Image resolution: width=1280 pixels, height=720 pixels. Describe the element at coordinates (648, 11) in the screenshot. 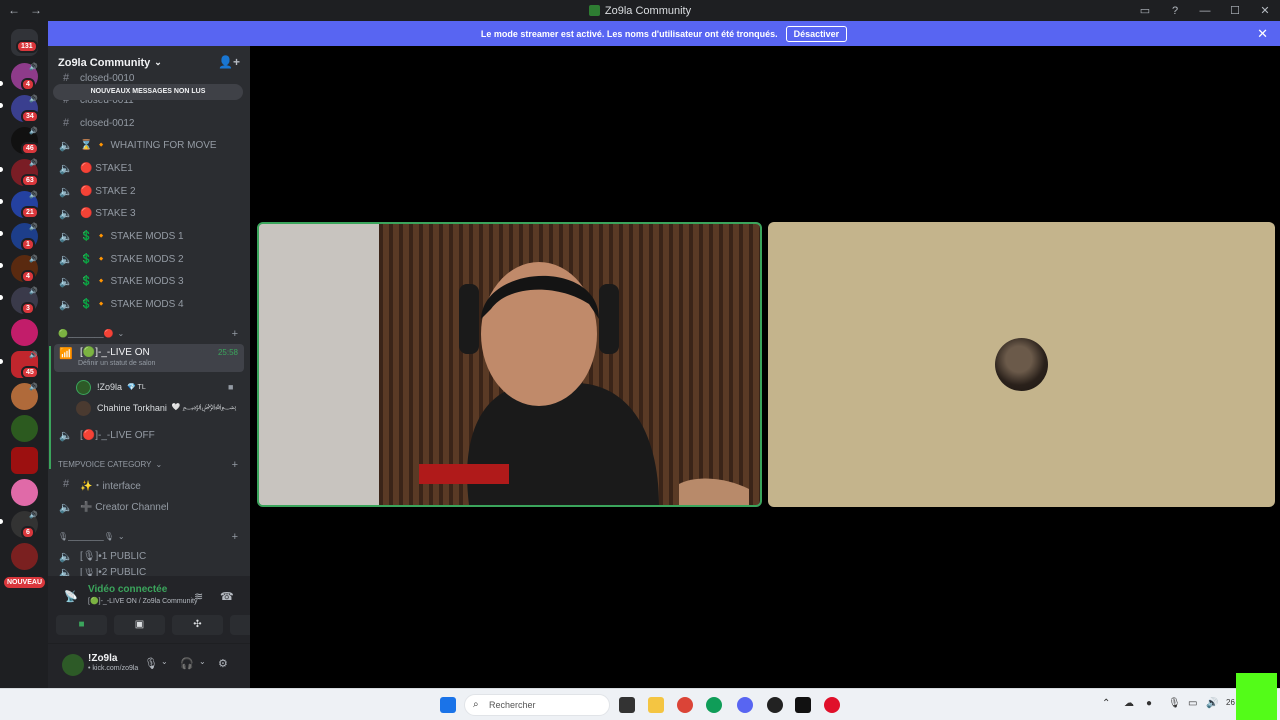

I see `window-title-text: Zo9la Community` at that location.